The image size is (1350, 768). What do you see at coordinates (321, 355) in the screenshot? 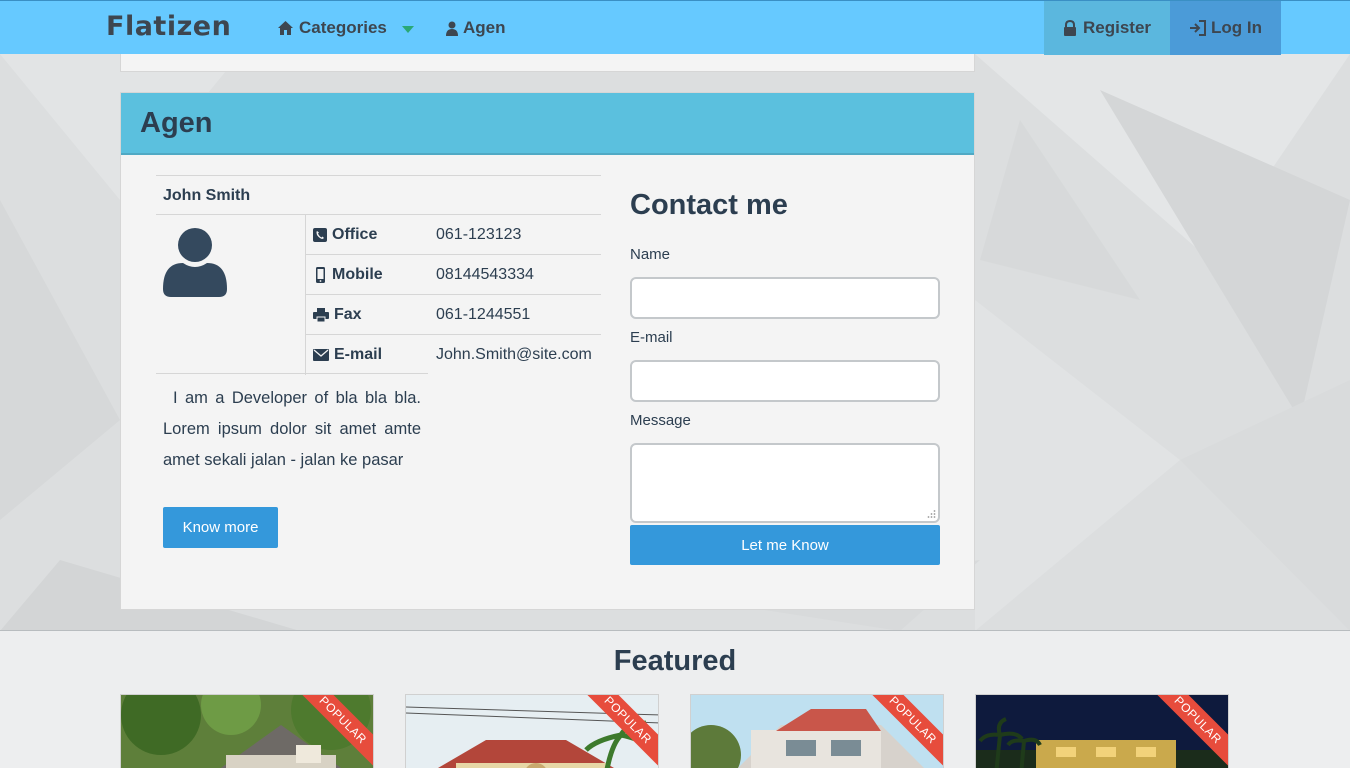
I see `envelope-icon` at bounding box center [321, 355].